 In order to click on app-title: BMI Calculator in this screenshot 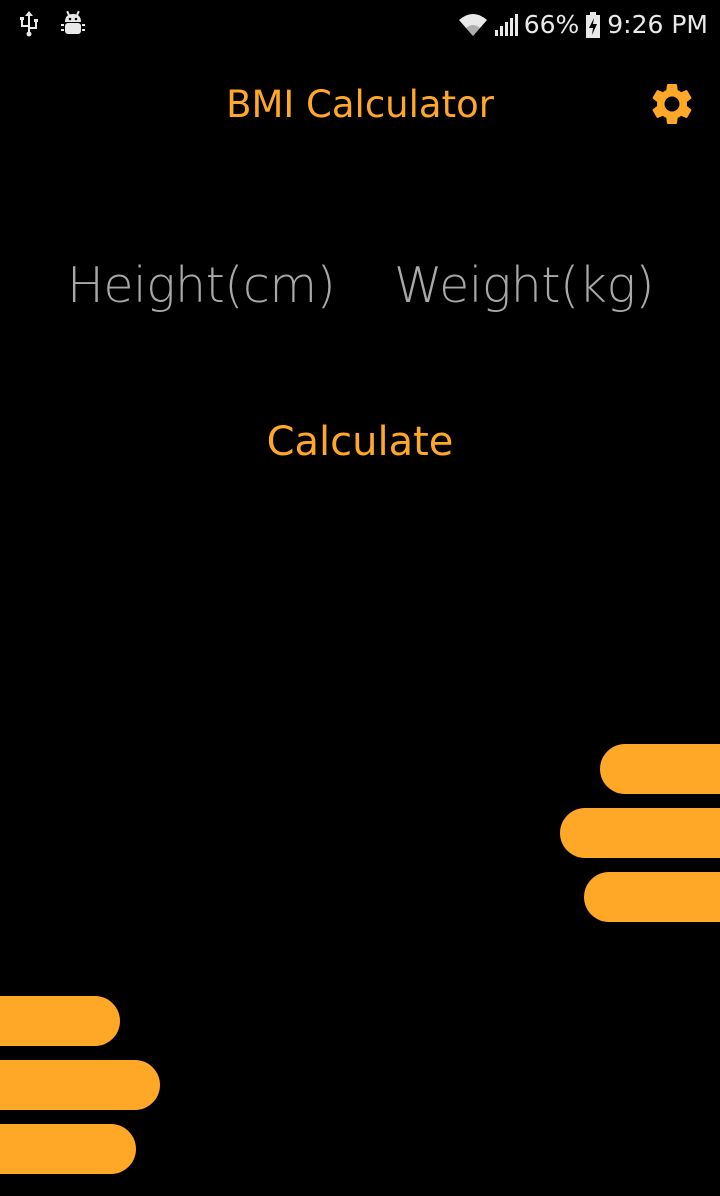, I will do `click(360, 104)`.